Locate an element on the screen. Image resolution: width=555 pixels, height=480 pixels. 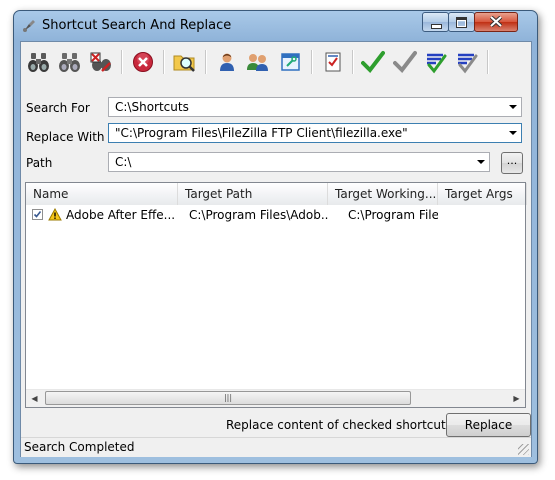
cell-target-args is located at coordinates (486, 215).